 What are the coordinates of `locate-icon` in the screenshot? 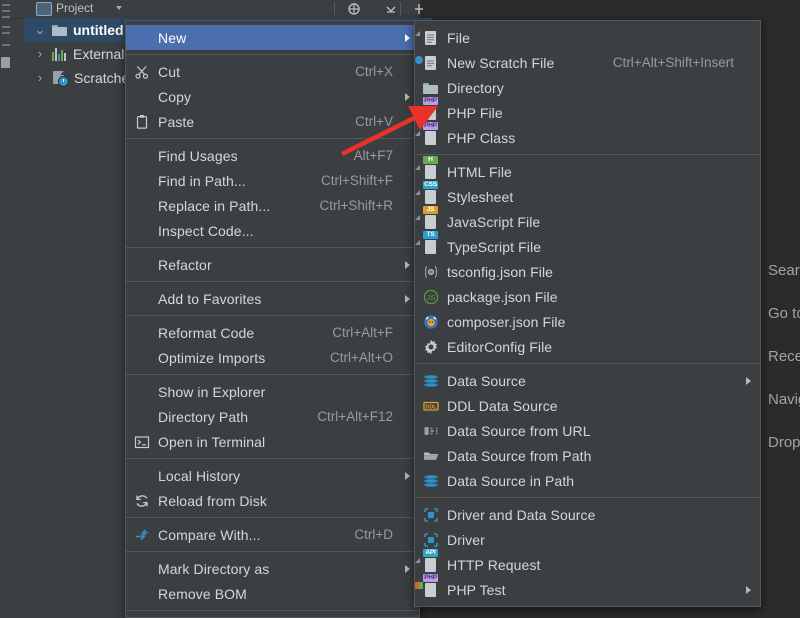 It's located at (354, 9).